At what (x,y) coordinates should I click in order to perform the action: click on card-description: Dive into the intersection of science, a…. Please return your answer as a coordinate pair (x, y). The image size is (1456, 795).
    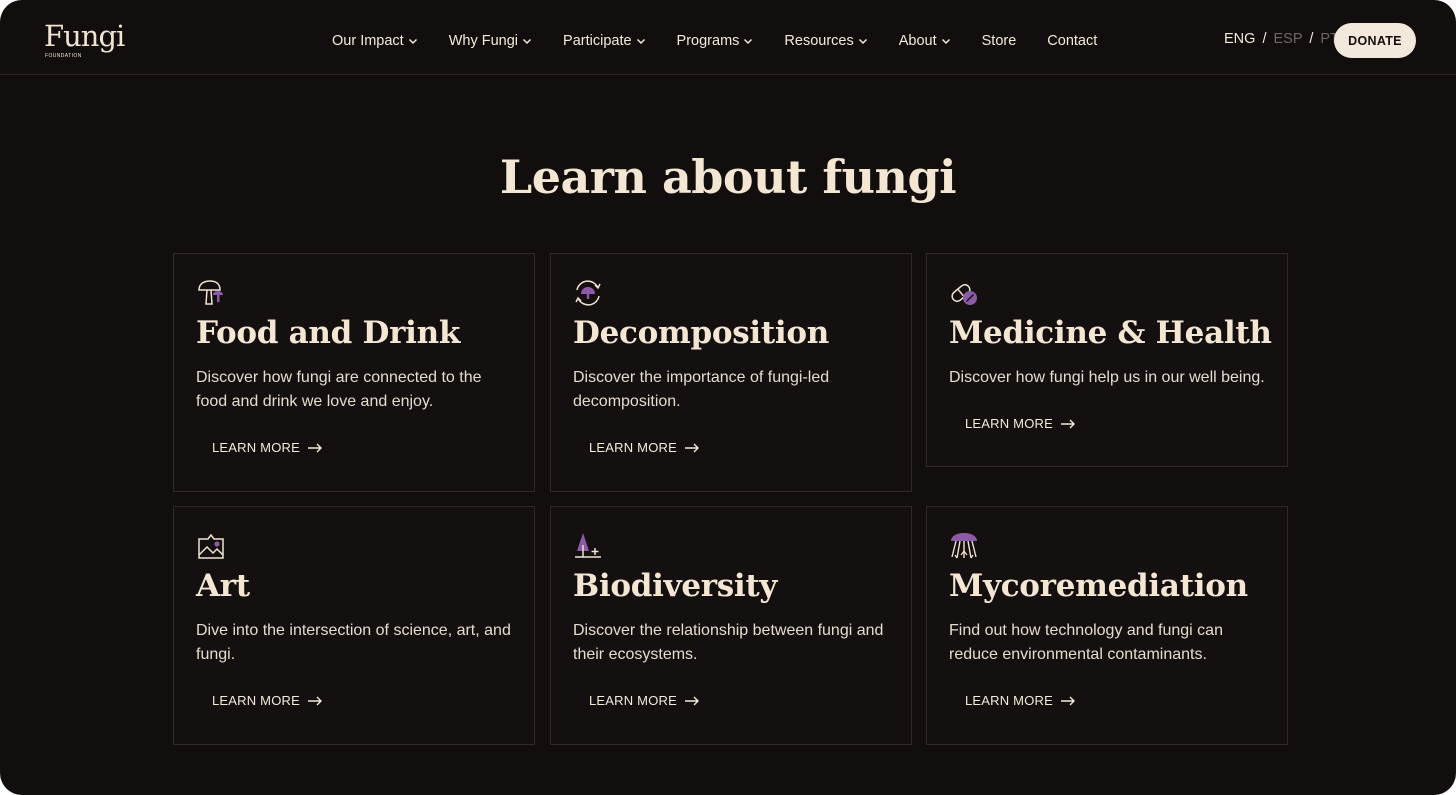
    Looking at the image, I should click on (353, 642).